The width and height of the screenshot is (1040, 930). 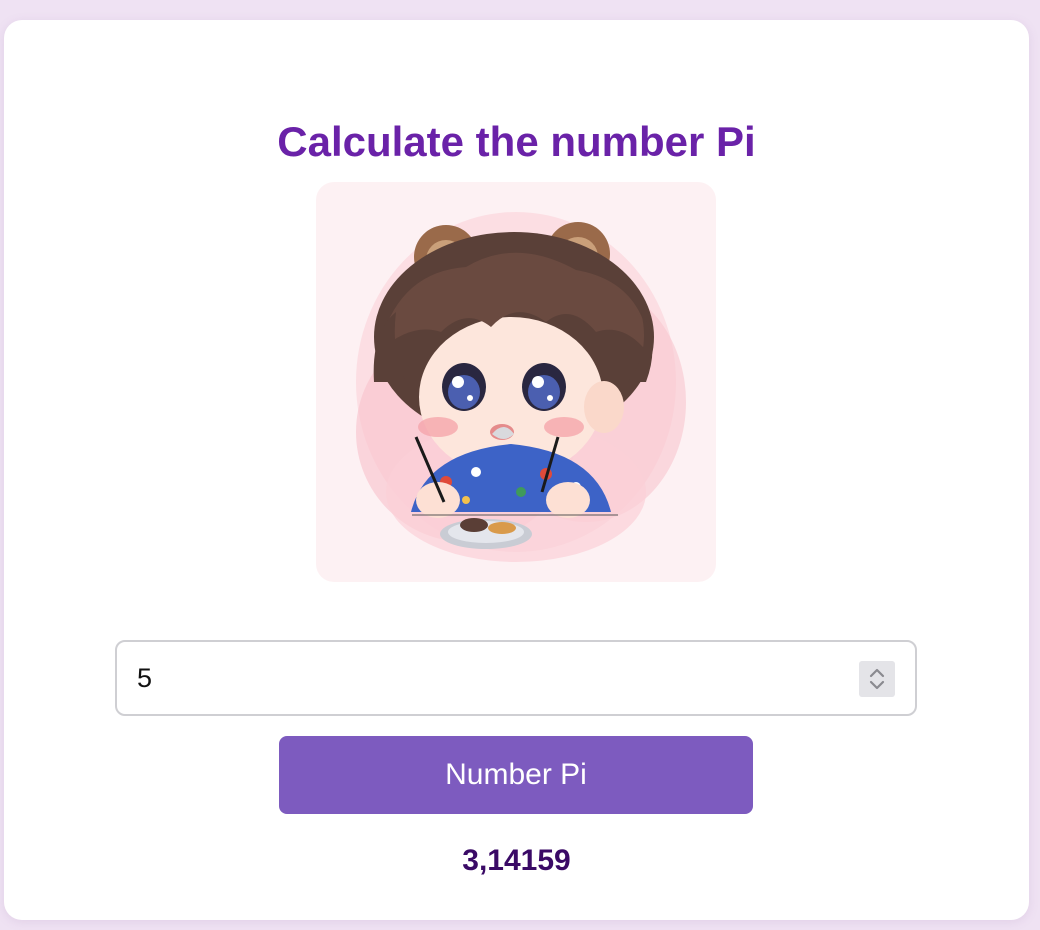 What do you see at coordinates (516, 860) in the screenshot?
I see `pi-result: 3,14159` at bounding box center [516, 860].